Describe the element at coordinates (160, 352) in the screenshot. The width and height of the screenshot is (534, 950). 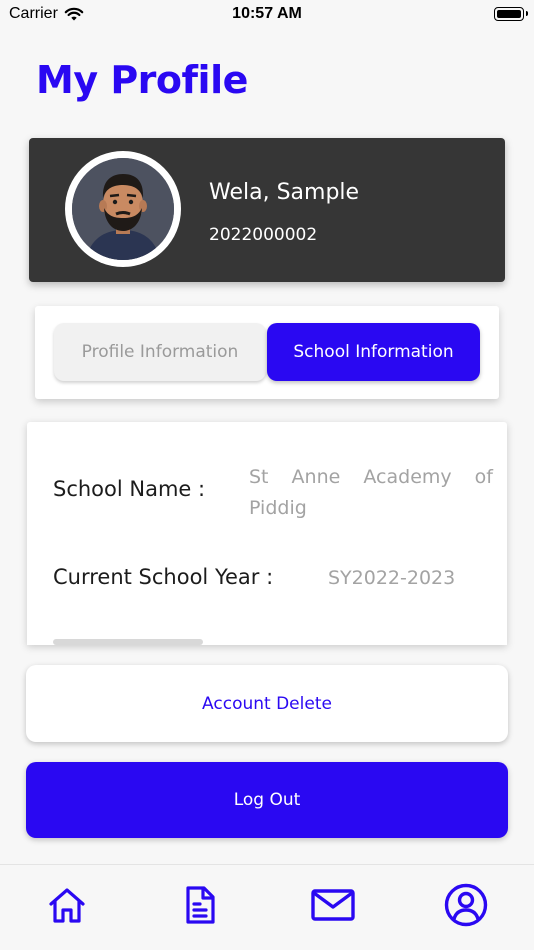
I see `tab-profile-information: Profile Information` at that location.